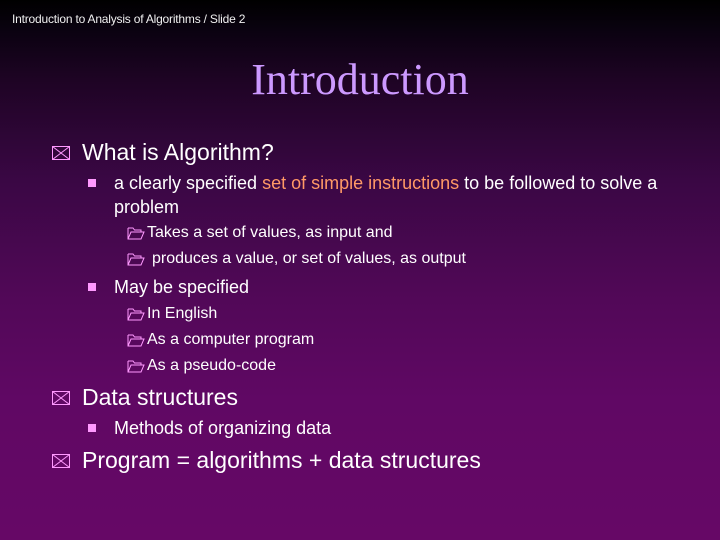 The width and height of the screenshot is (720, 540). I want to click on bullet-text: Program = algorithms + data structures, so click(281, 460).